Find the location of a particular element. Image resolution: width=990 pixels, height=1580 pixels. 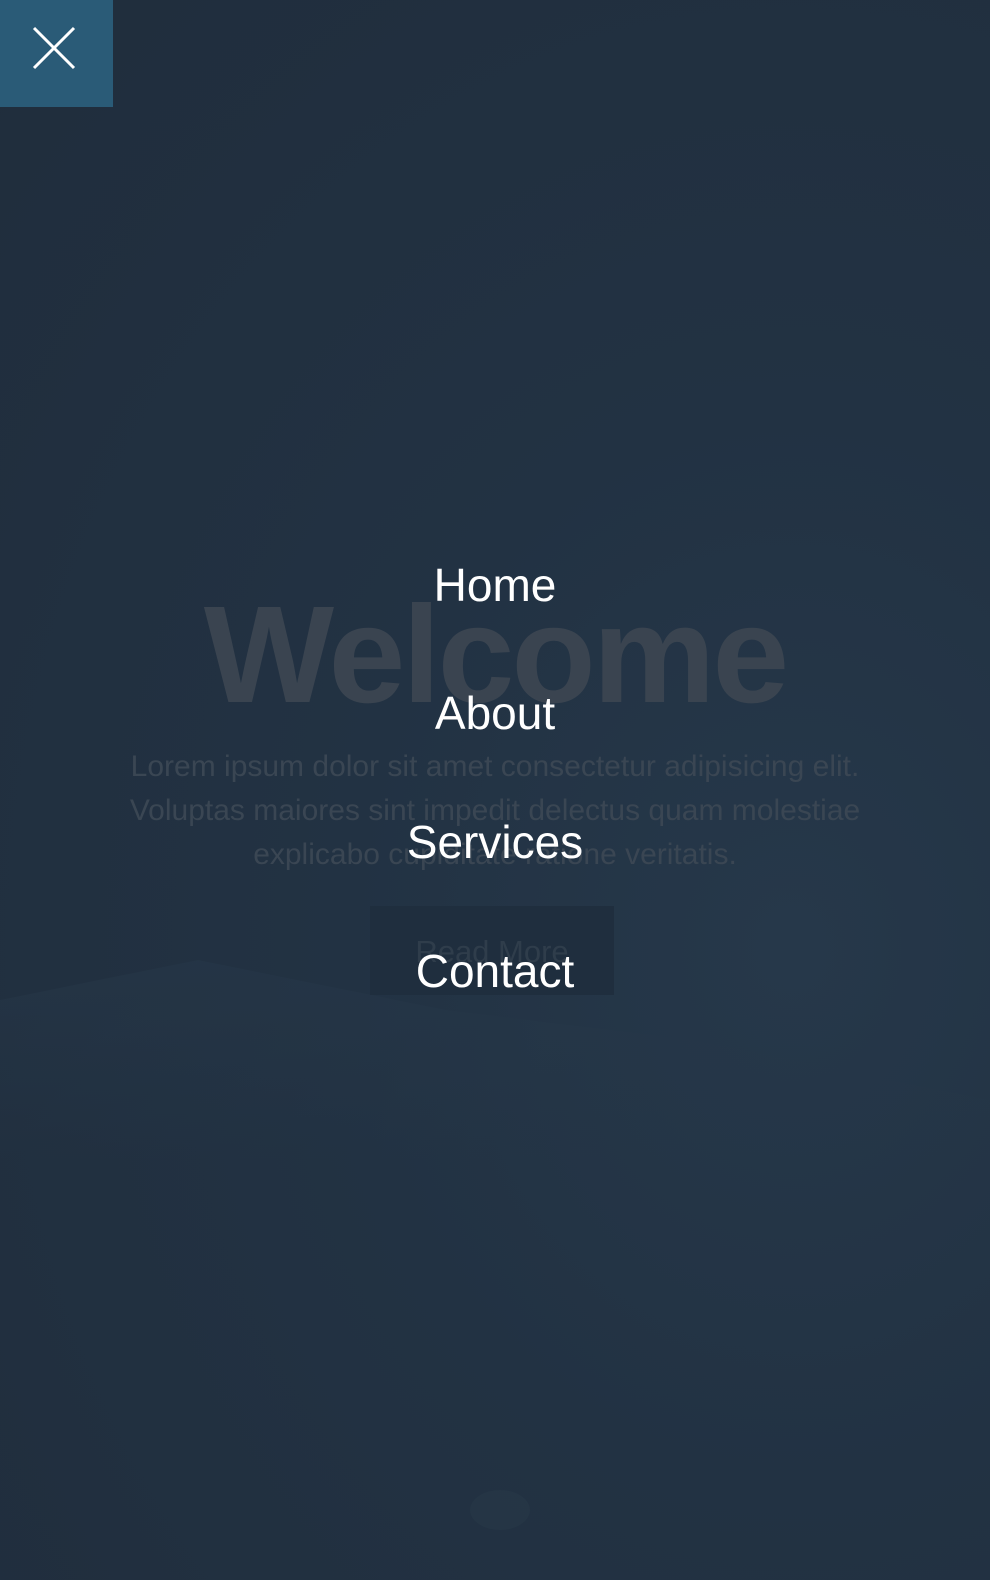

footer-logo is located at coordinates (500, 1510).